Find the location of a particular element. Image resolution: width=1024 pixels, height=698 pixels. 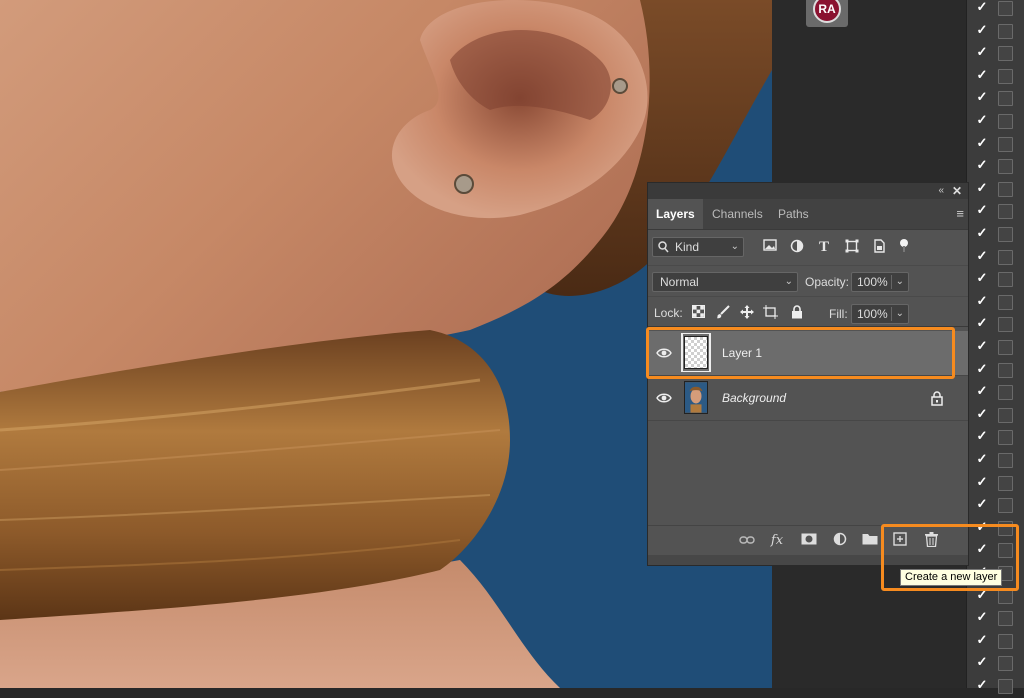

smart-object-filter-icon is located at coordinates (879, 247).